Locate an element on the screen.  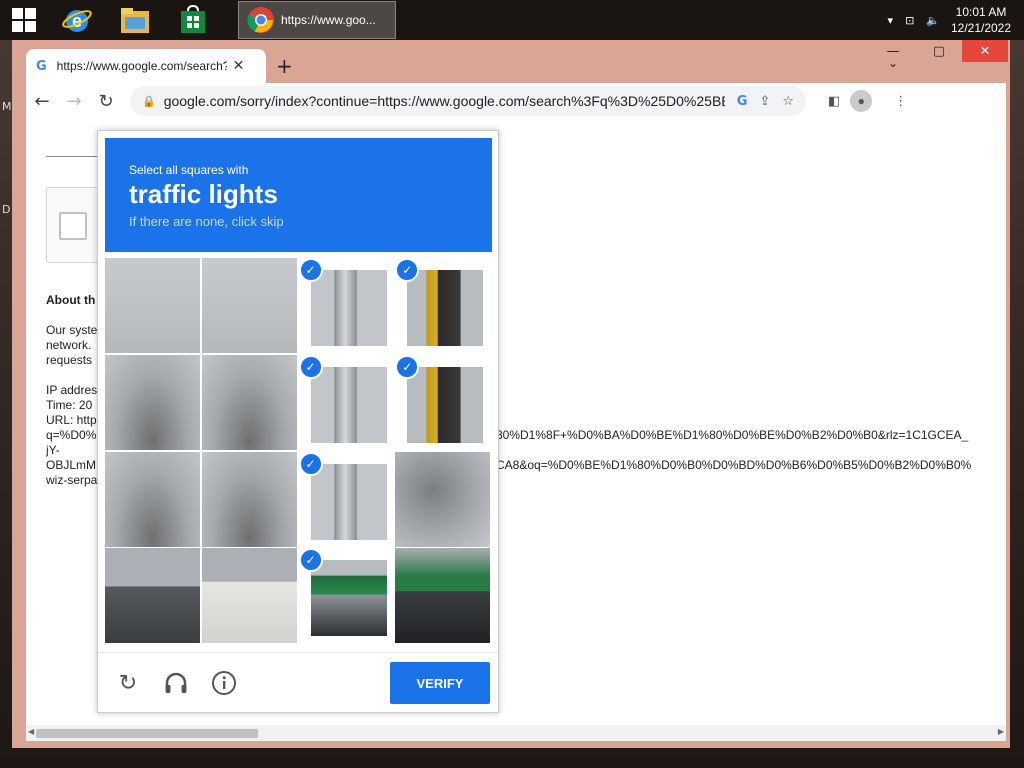
info-icon is located at coordinates (224, 683).